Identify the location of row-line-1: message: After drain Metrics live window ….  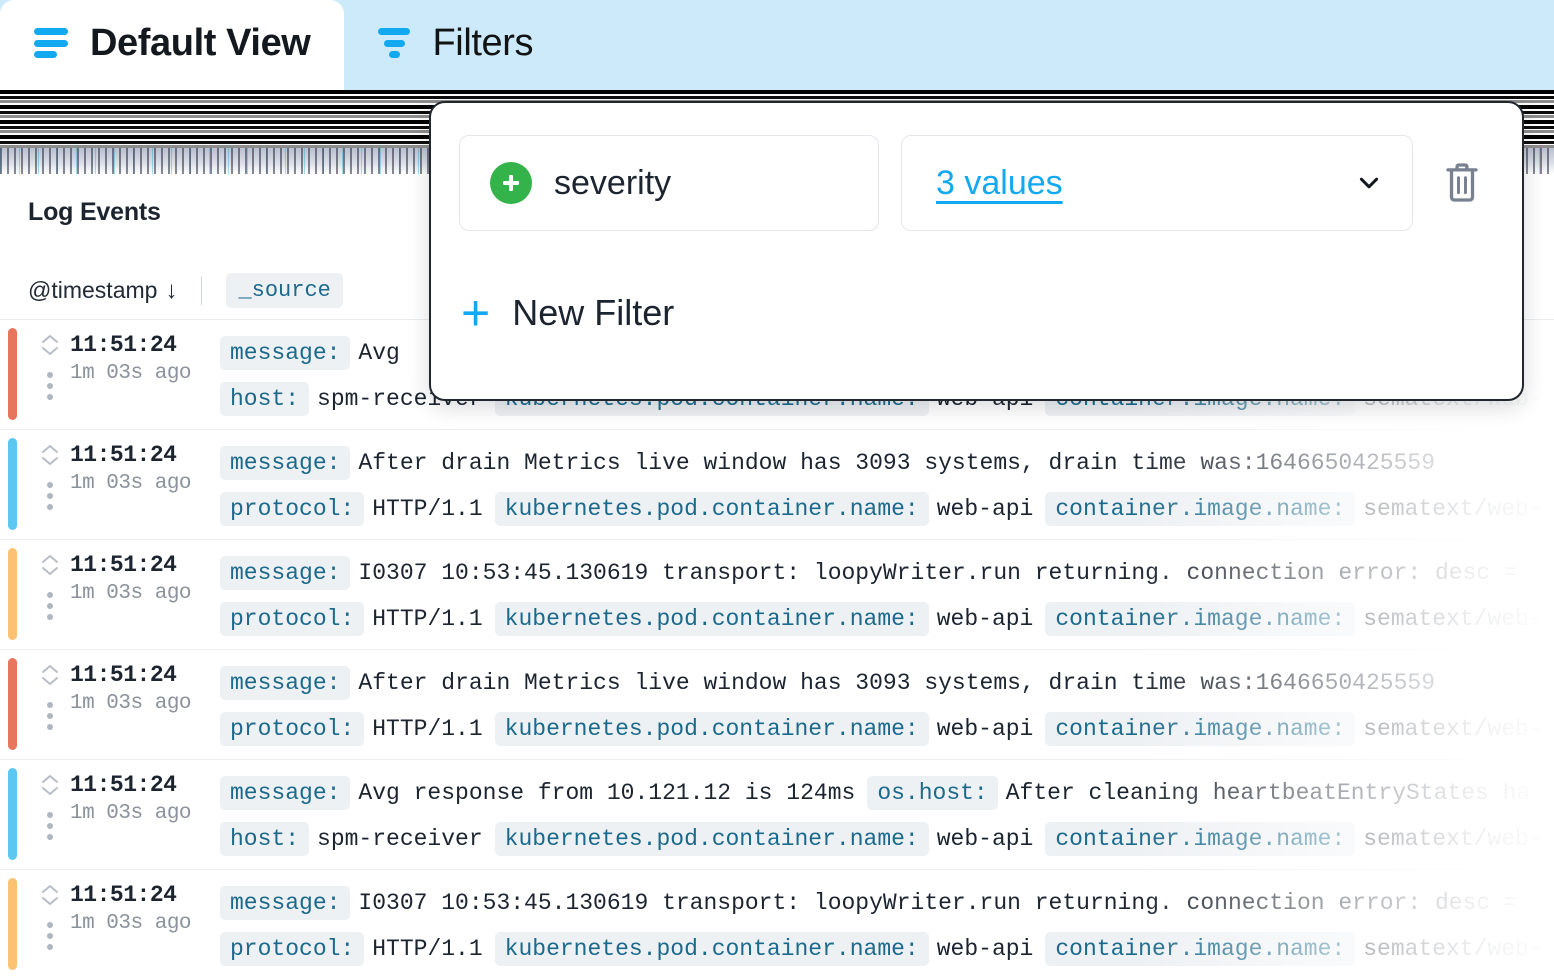
(887, 683).